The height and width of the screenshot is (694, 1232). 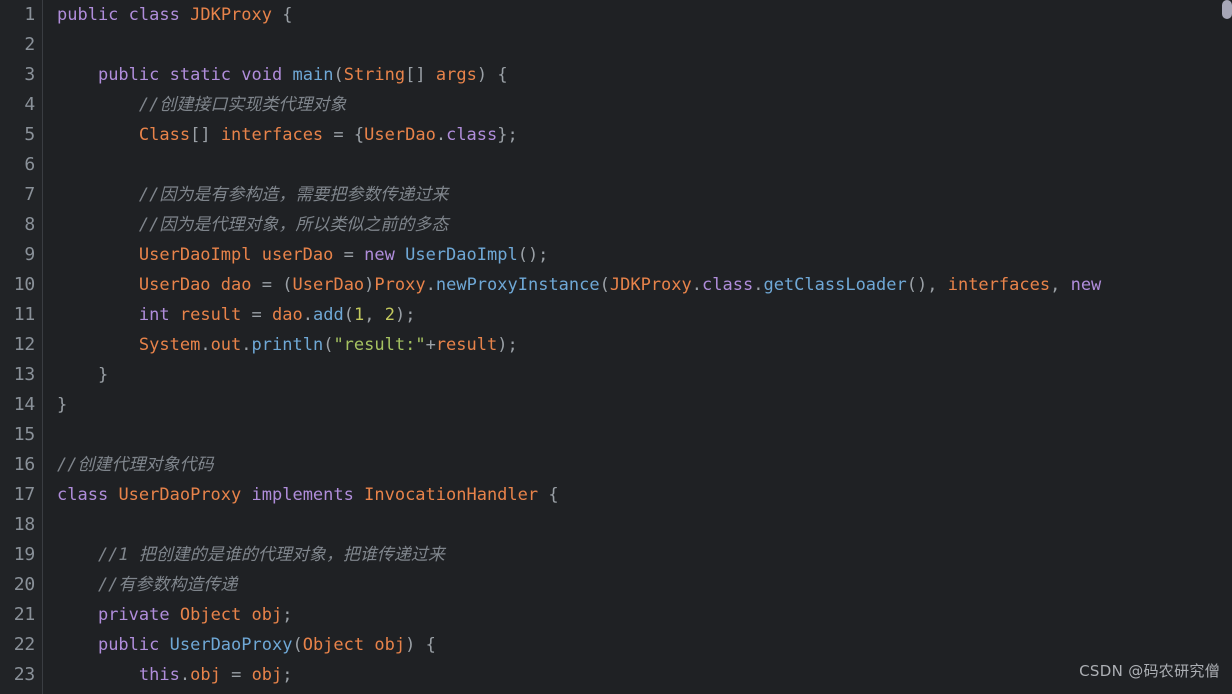 What do you see at coordinates (154, 315) in the screenshot?
I see `code-keyword: int` at bounding box center [154, 315].